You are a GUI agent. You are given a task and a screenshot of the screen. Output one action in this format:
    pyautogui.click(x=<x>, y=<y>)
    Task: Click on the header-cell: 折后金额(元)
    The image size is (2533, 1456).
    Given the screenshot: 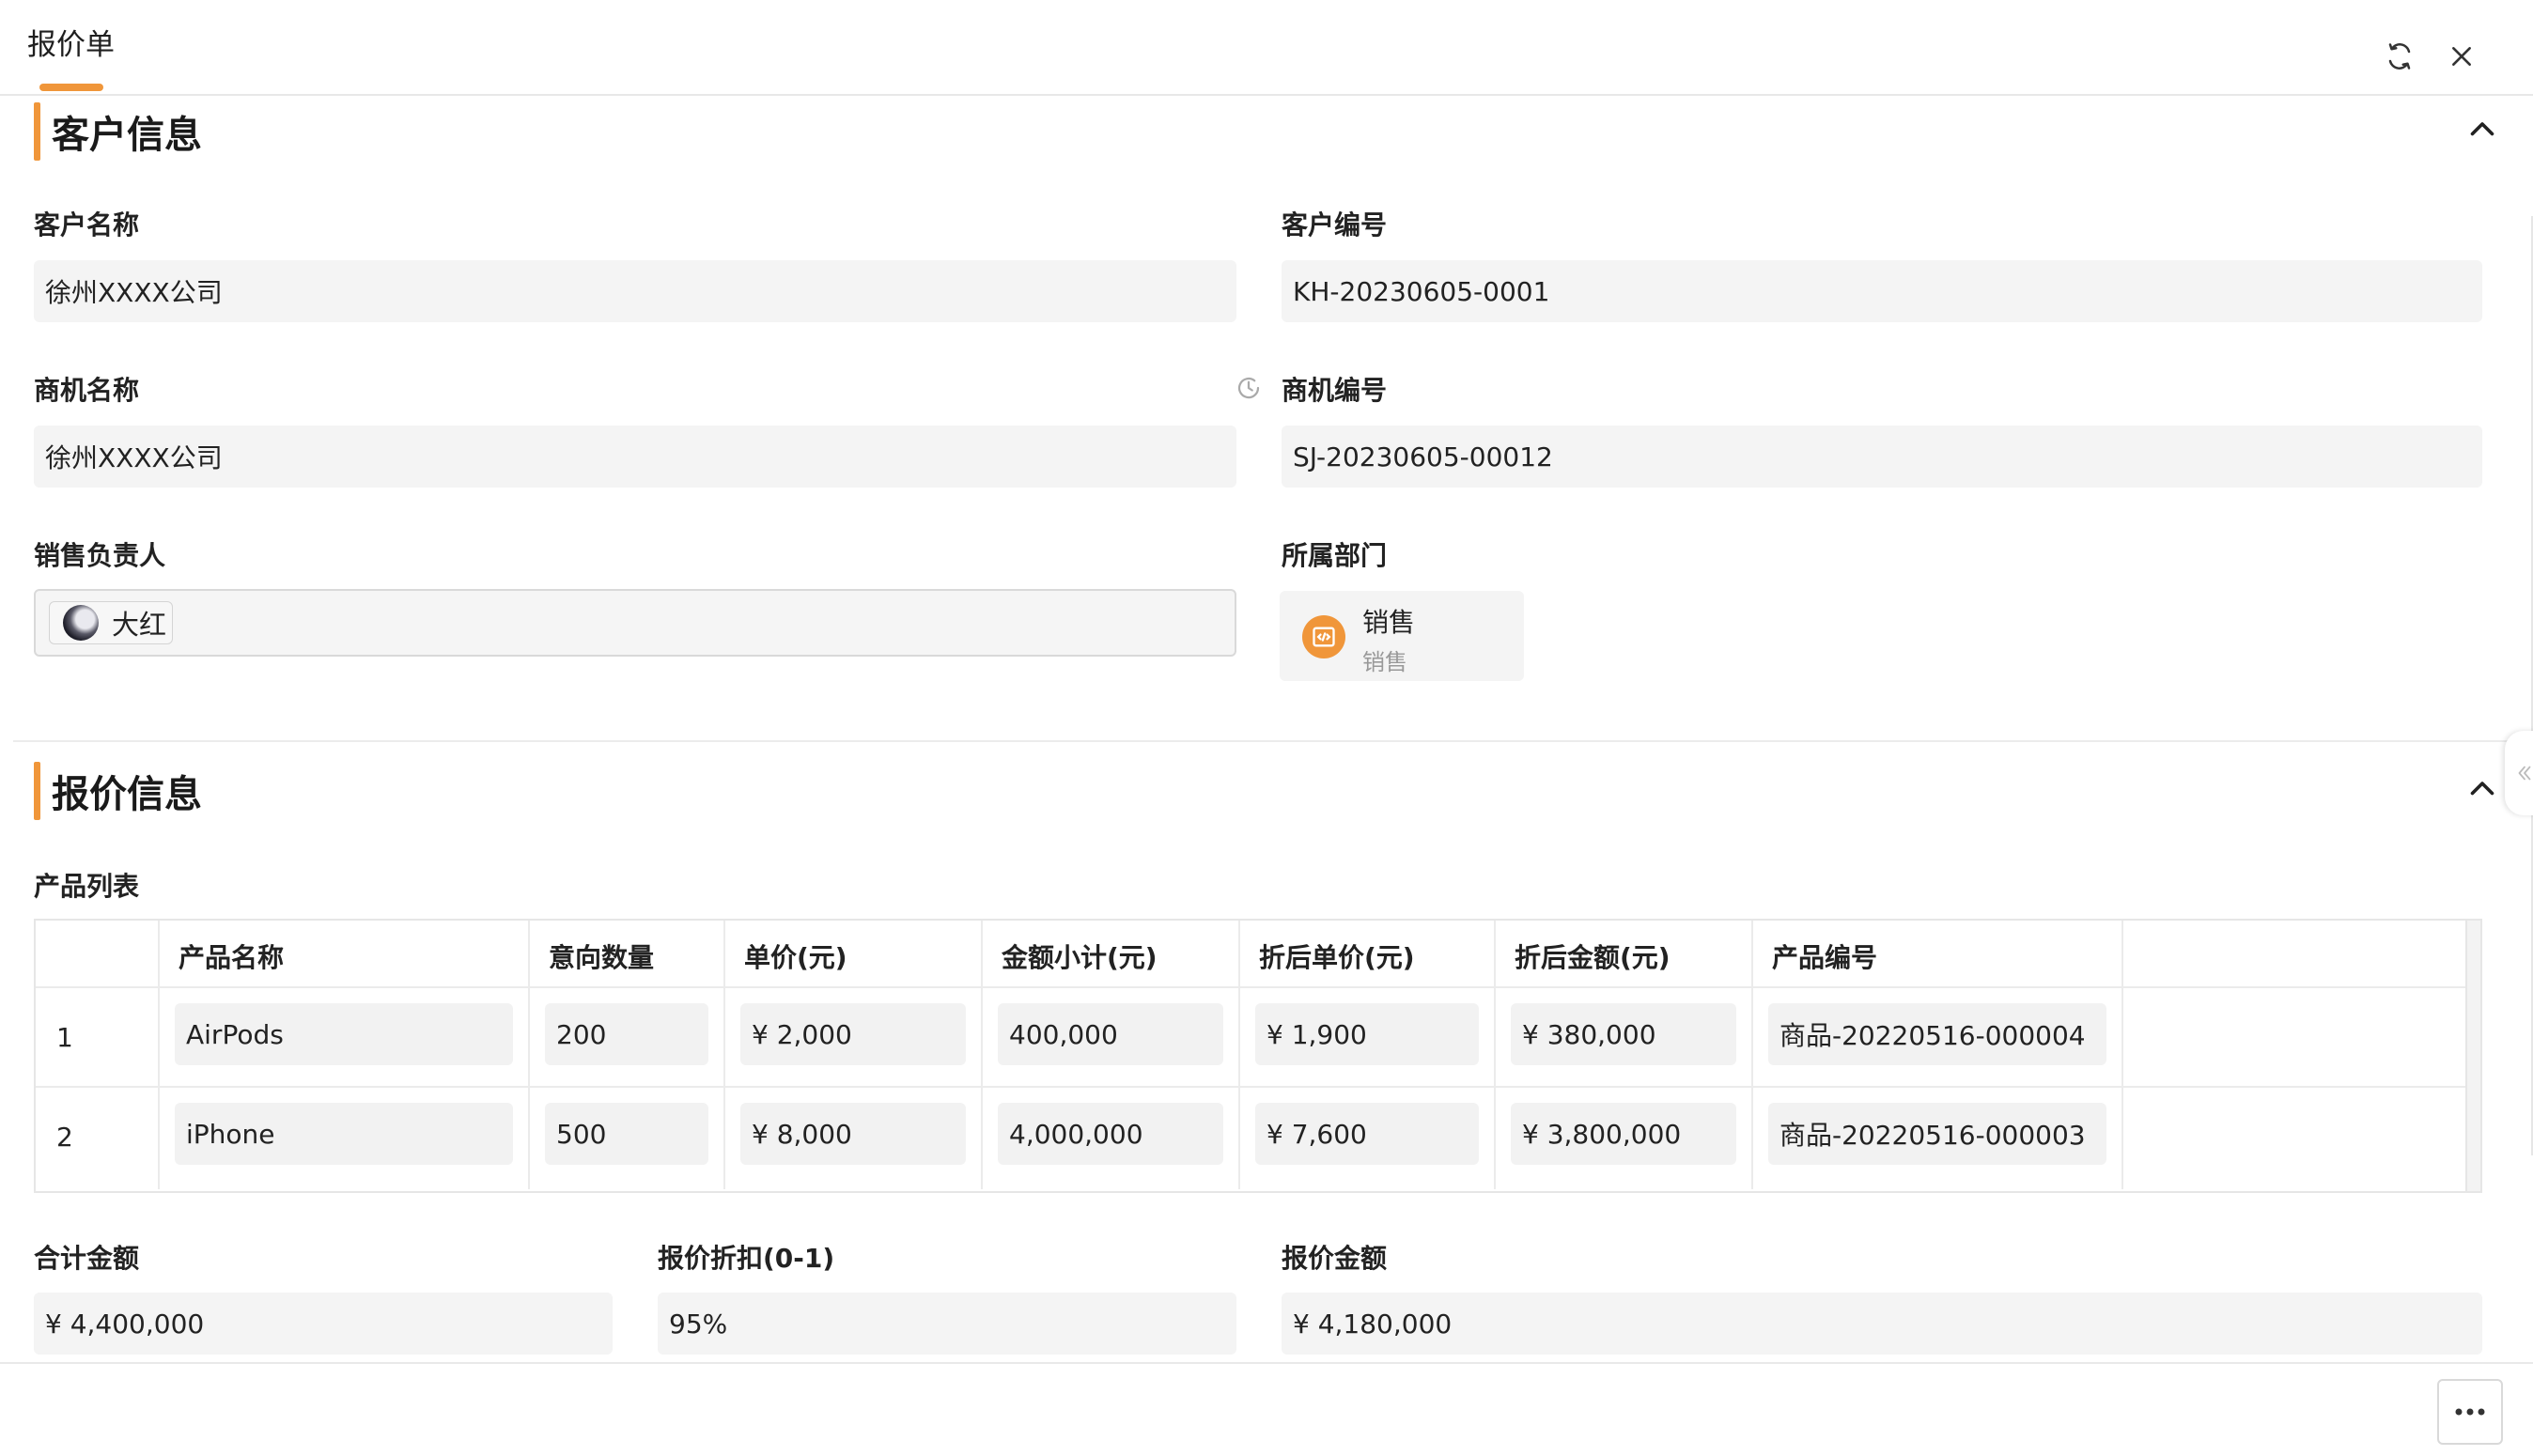 What is the action you would take?
    pyautogui.click(x=1624, y=953)
    